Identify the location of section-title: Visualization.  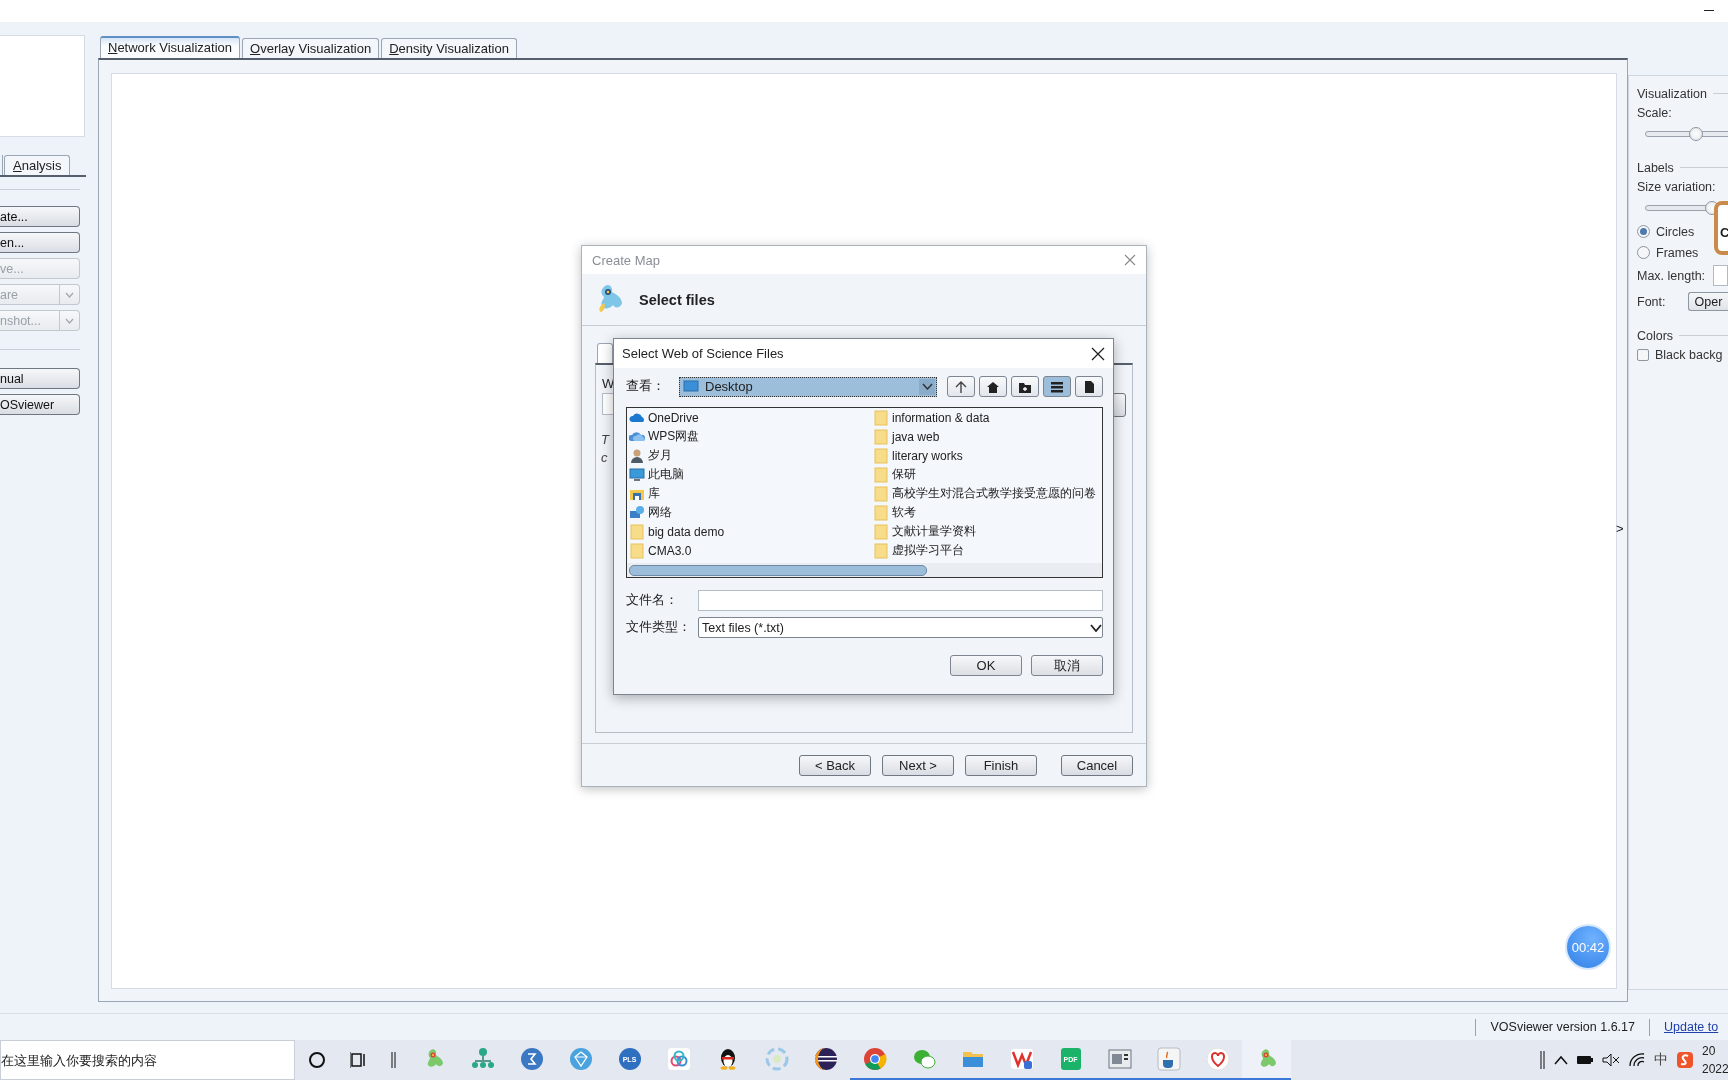
(1672, 93).